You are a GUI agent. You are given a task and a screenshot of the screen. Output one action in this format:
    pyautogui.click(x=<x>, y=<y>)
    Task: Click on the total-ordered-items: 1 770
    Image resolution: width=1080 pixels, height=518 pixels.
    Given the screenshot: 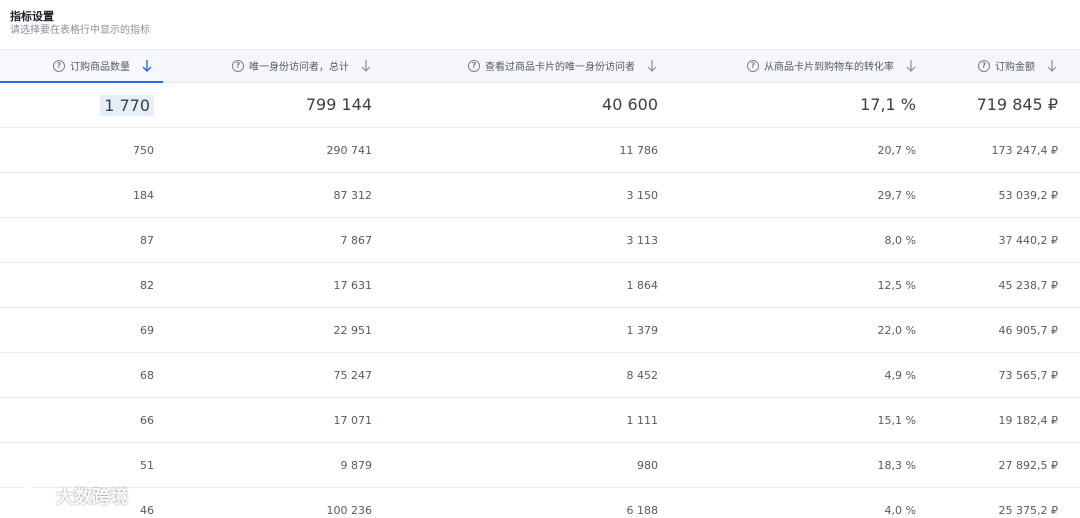 What is the action you would take?
    pyautogui.click(x=81, y=105)
    